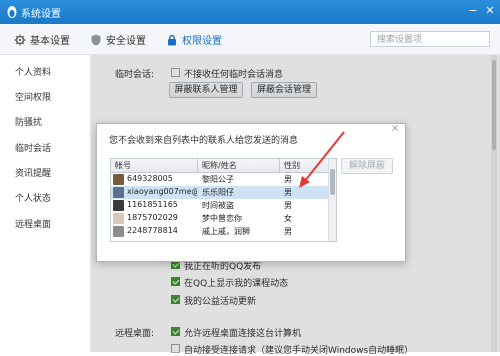 The image size is (500, 356). What do you see at coordinates (218, 192) in the screenshot?
I see `cell-name: 乐乐阳仔` at bounding box center [218, 192].